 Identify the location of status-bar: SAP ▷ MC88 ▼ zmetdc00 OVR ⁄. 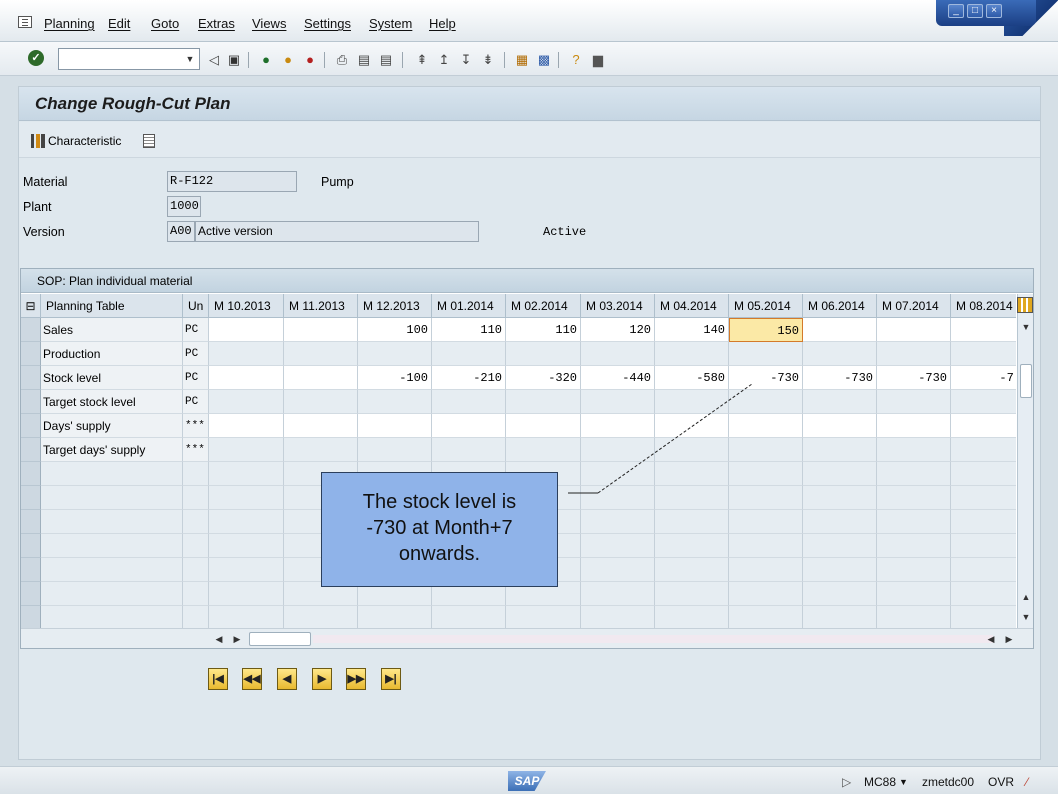
(529, 780).